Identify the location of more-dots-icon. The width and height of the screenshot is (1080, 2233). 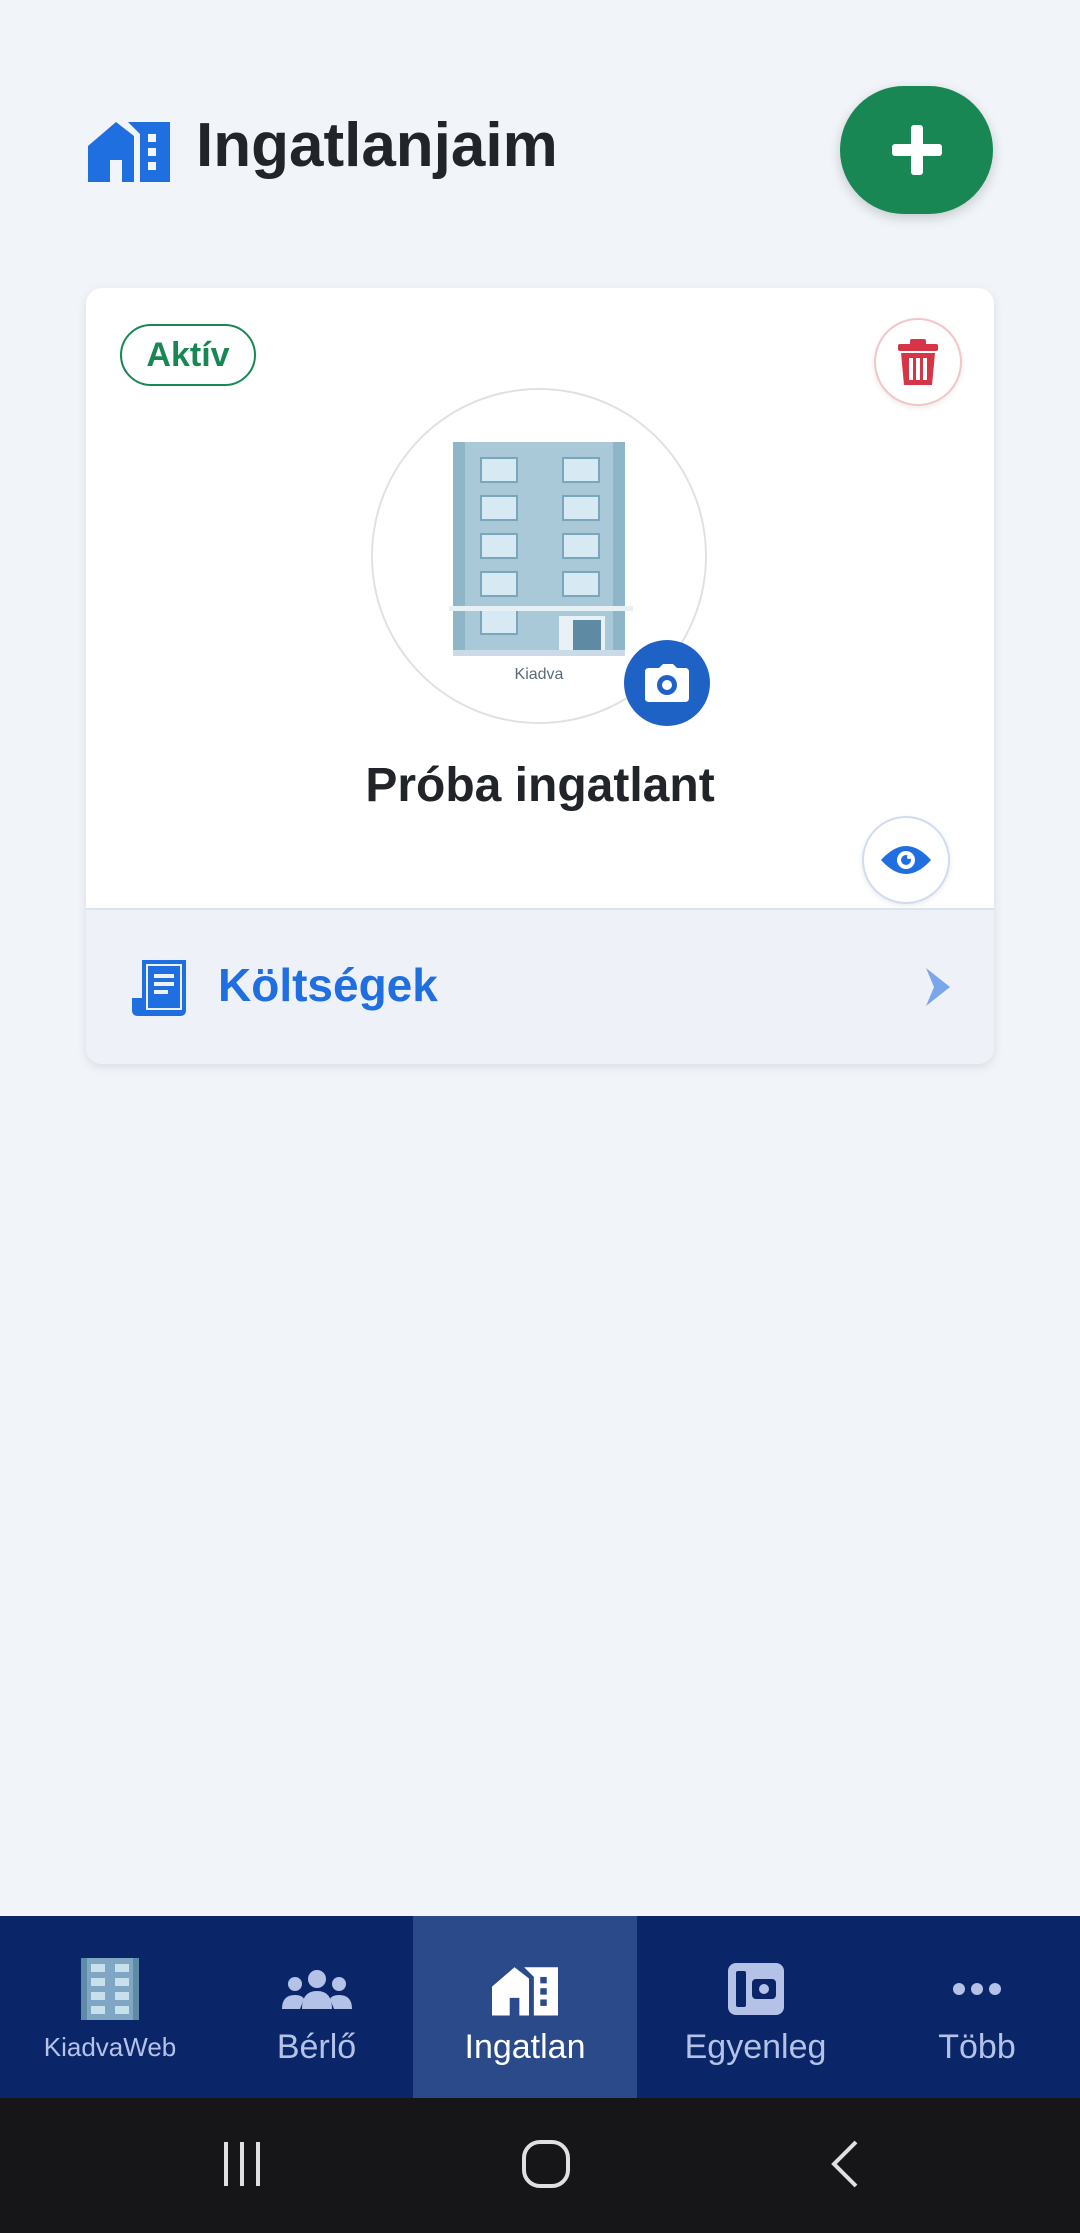
(977, 1989).